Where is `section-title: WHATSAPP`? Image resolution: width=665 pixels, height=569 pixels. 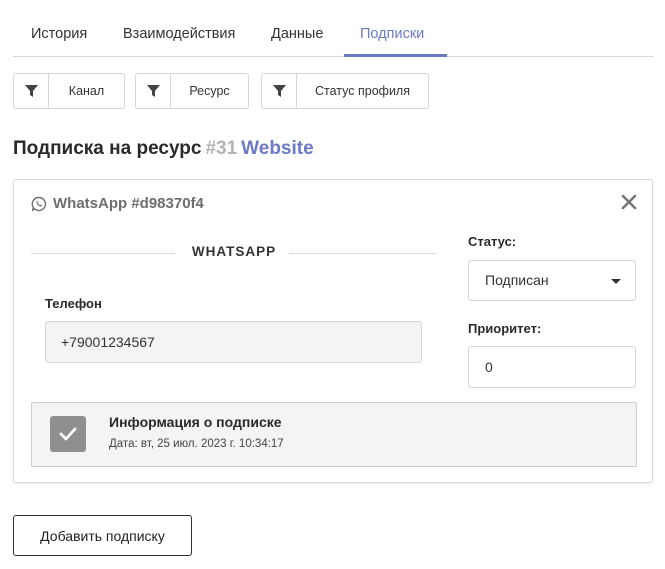
section-title: WHATSAPP is located at coordinates (234, 251).